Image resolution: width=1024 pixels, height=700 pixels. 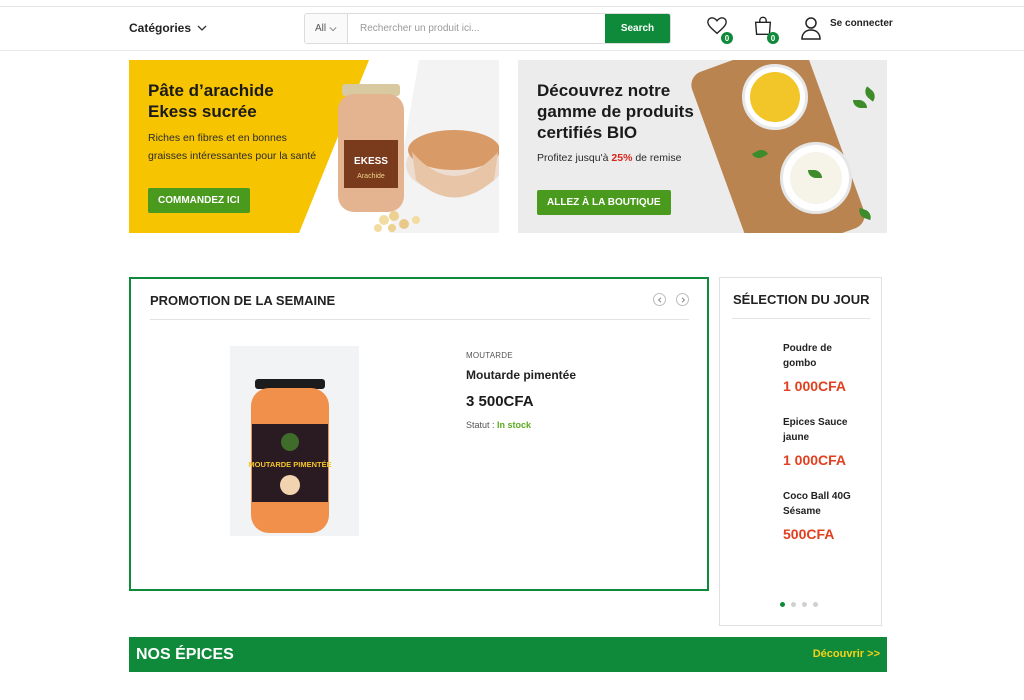 I want to click on banner-title-line: certifiés BIO, so click(x=587, y=132).